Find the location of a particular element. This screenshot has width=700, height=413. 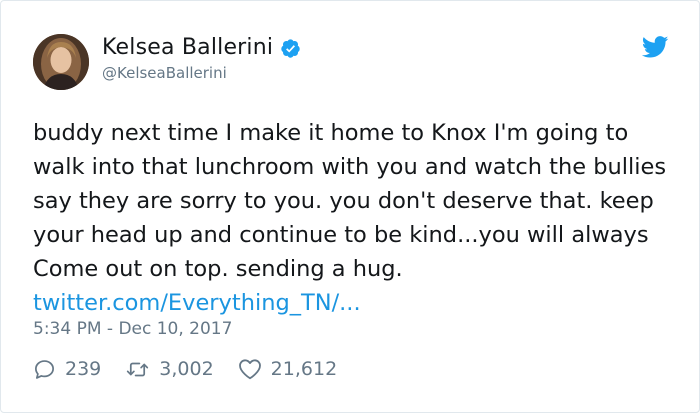

like-count: 21,612 is located at coordinates (304, 369).